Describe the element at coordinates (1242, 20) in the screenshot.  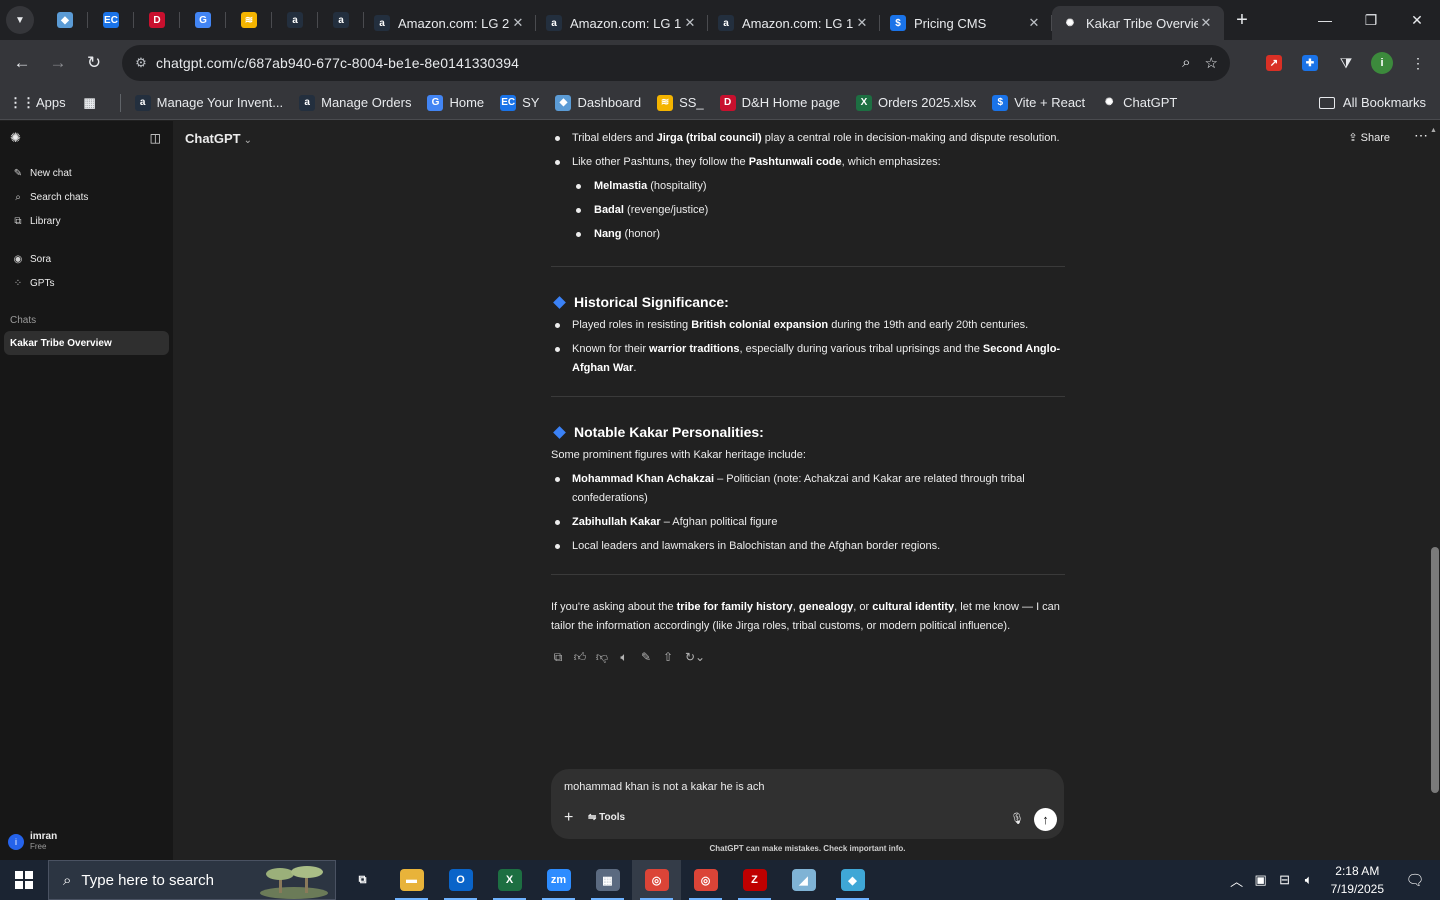
I see `new-tab-button: +` at that location.